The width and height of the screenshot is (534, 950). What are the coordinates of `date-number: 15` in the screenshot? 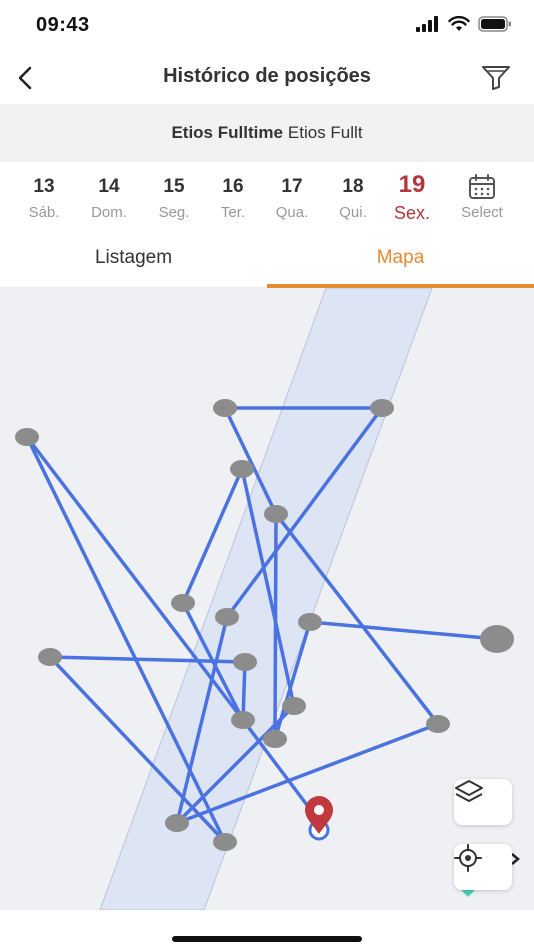 It's located at (174, 186).